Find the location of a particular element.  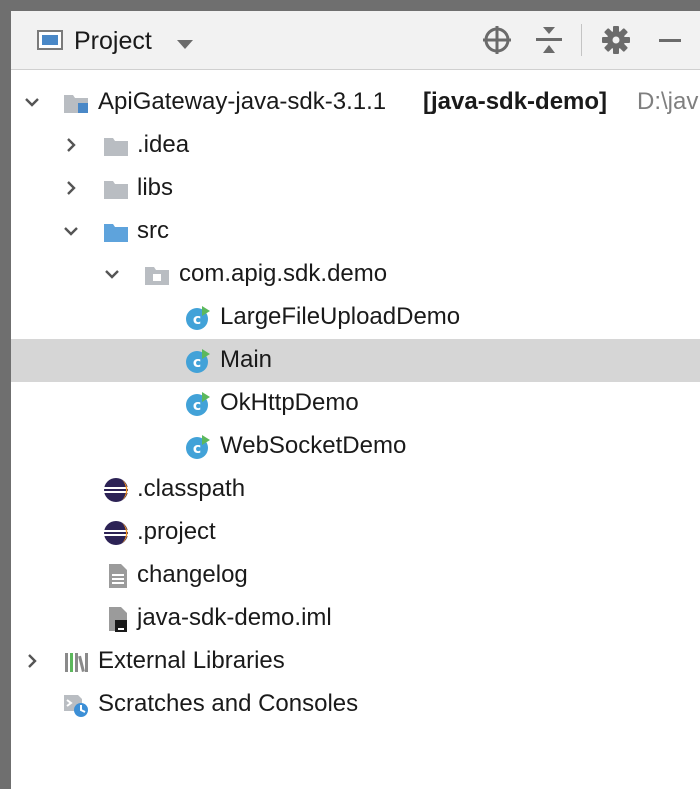

tree-item-classpath: .classpath is located at coordinates (355, 489).